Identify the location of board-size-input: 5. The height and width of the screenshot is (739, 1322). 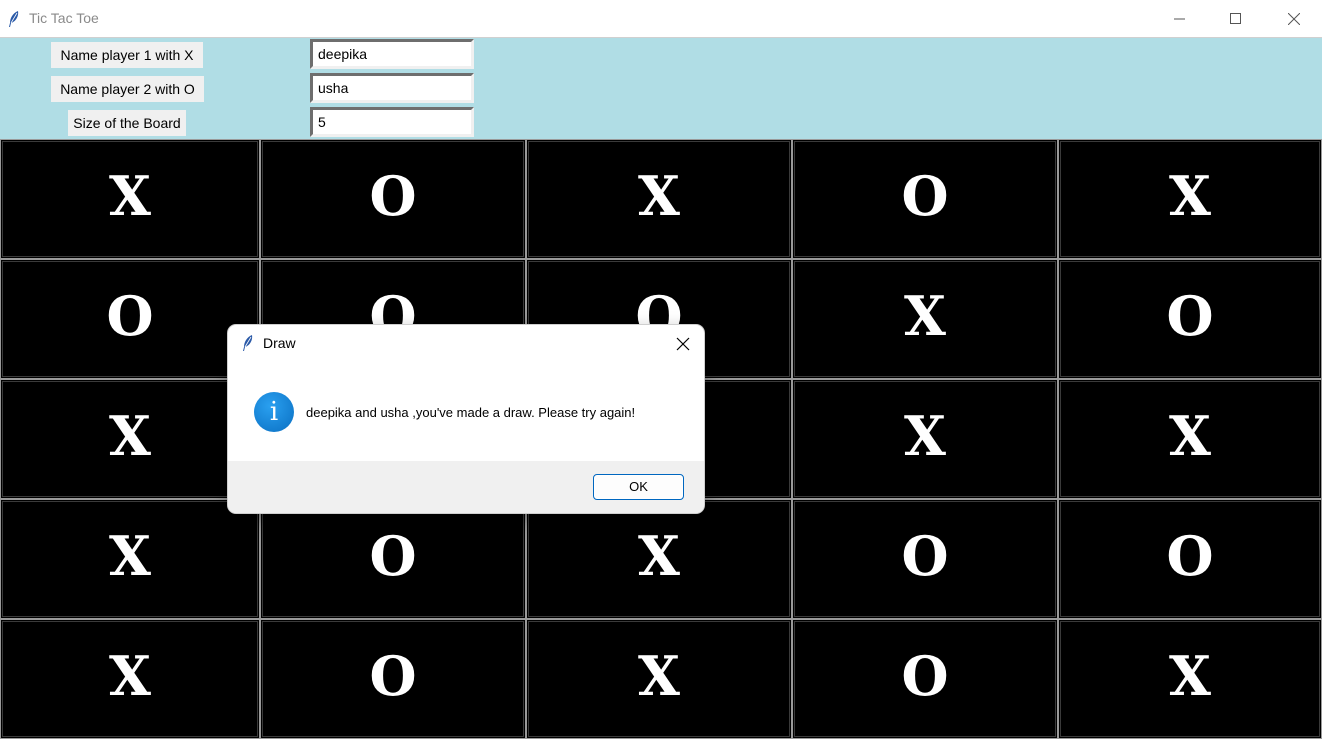
(392, 122).